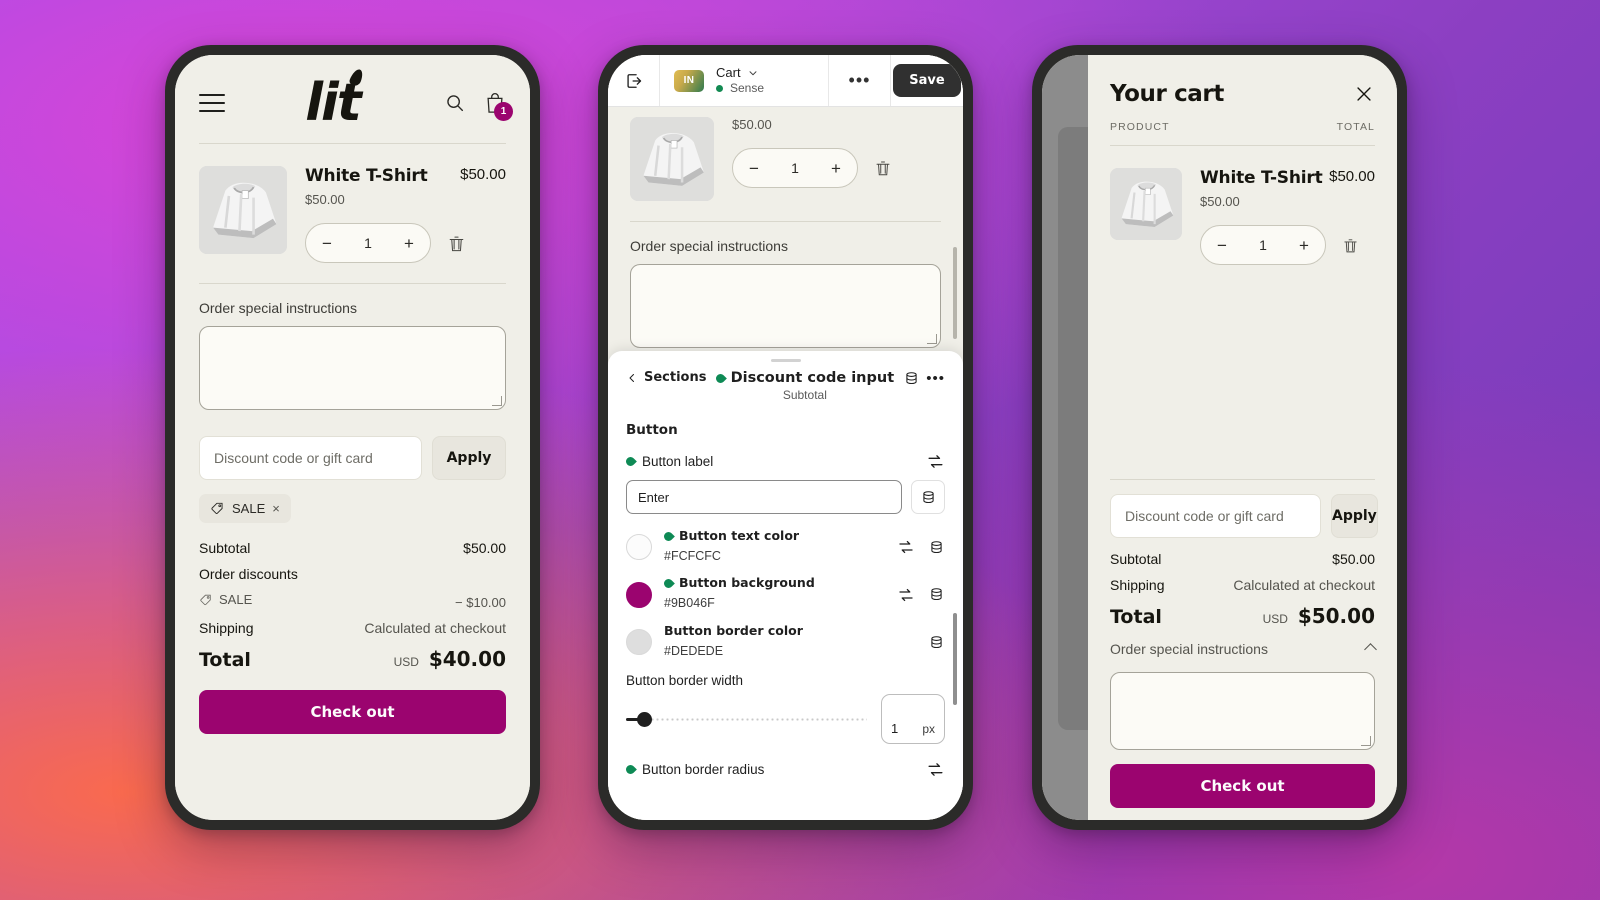  I want to click on cart-icon: 1, so click(498, 106).